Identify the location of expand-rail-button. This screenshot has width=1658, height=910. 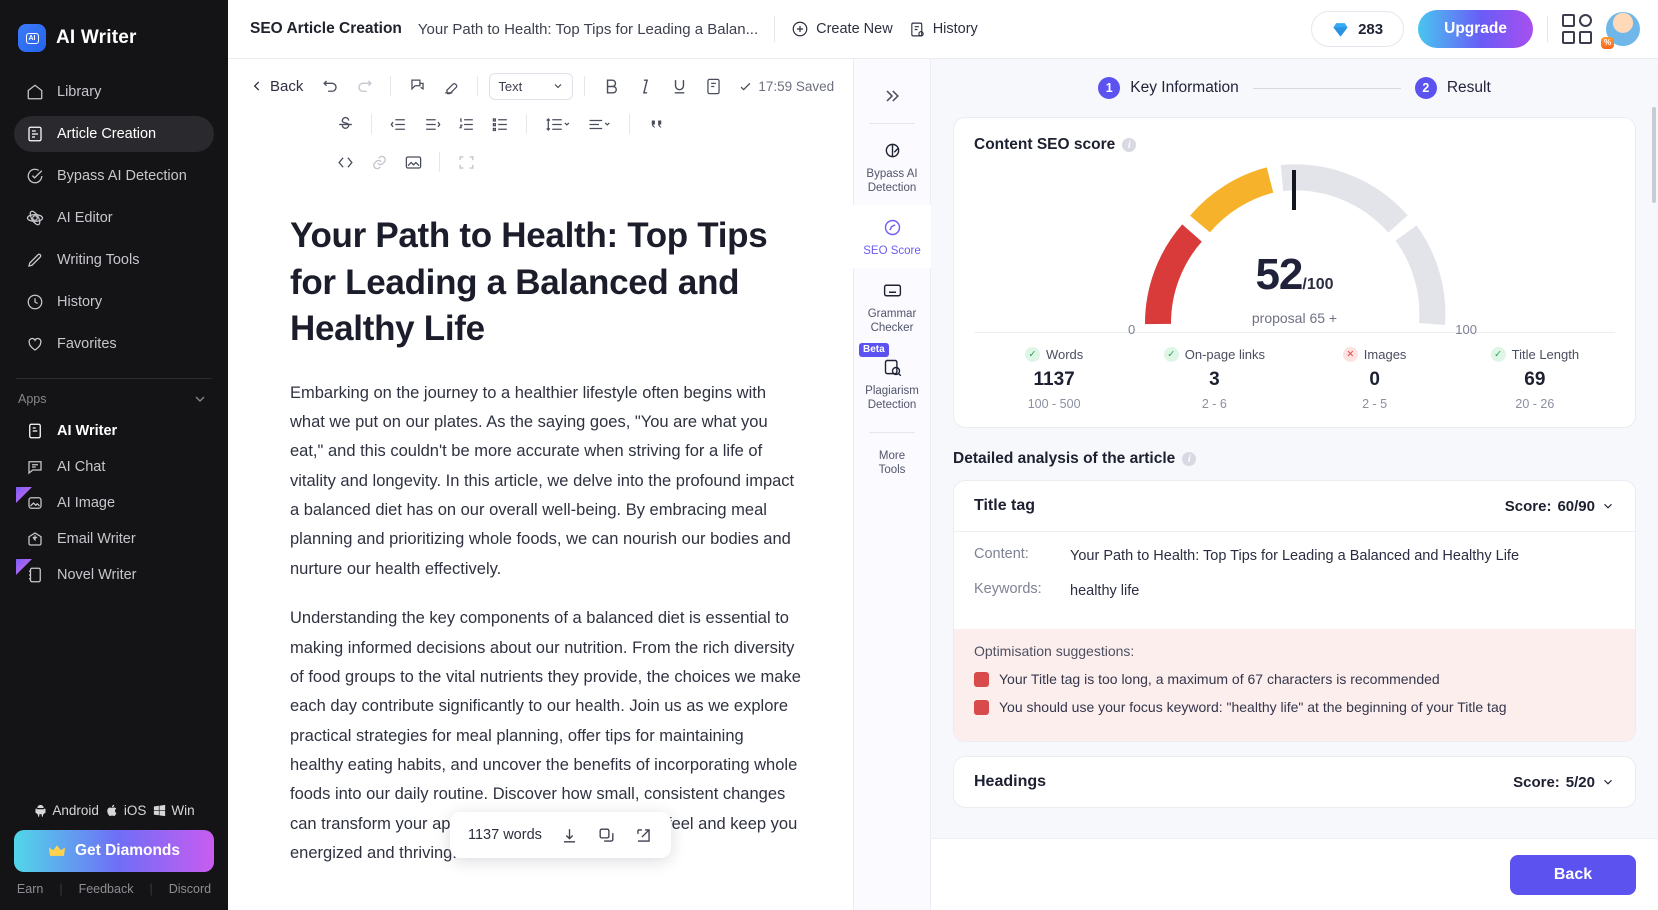
(892, 96).